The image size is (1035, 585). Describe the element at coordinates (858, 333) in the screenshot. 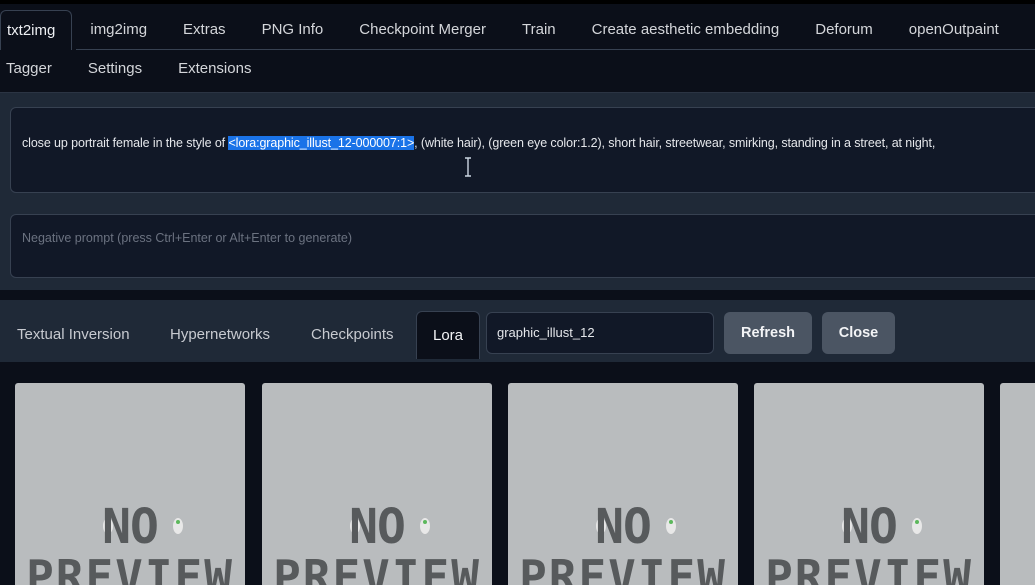

I see `close-button: Close` at that location.